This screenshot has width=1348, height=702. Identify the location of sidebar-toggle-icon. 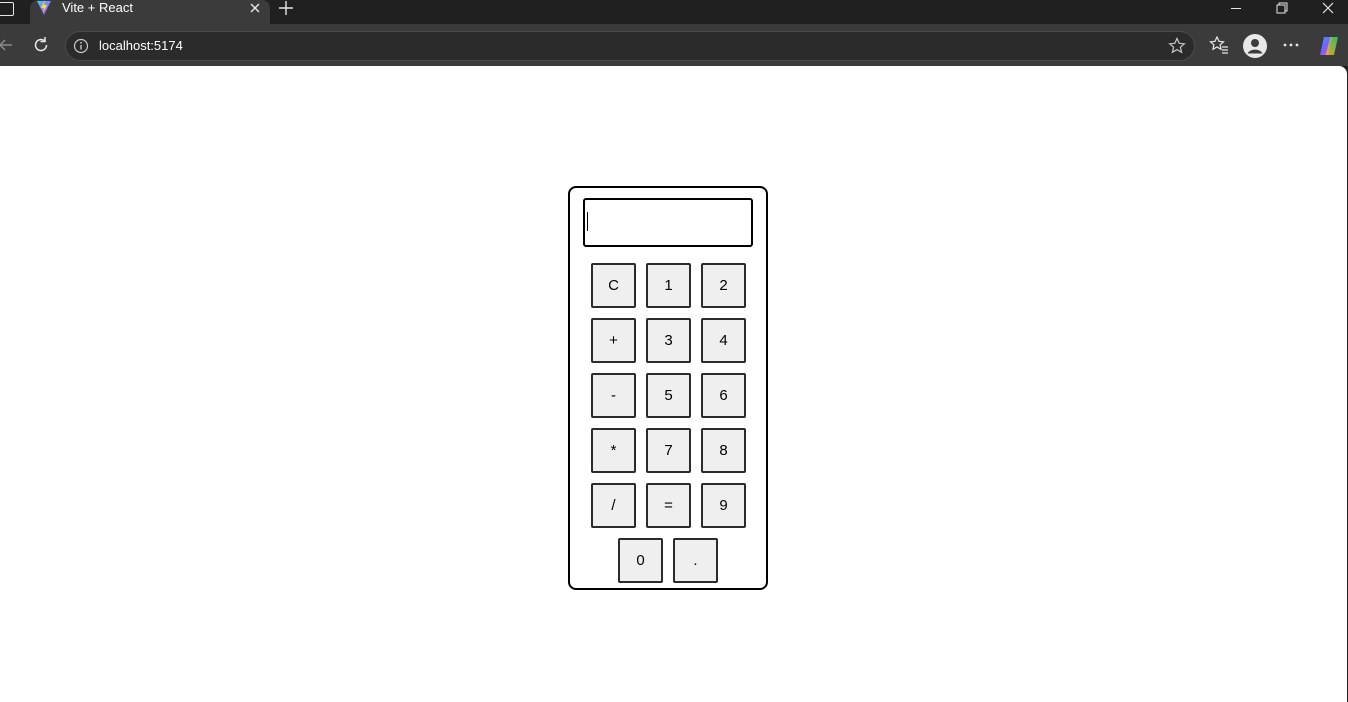
(7, 9).